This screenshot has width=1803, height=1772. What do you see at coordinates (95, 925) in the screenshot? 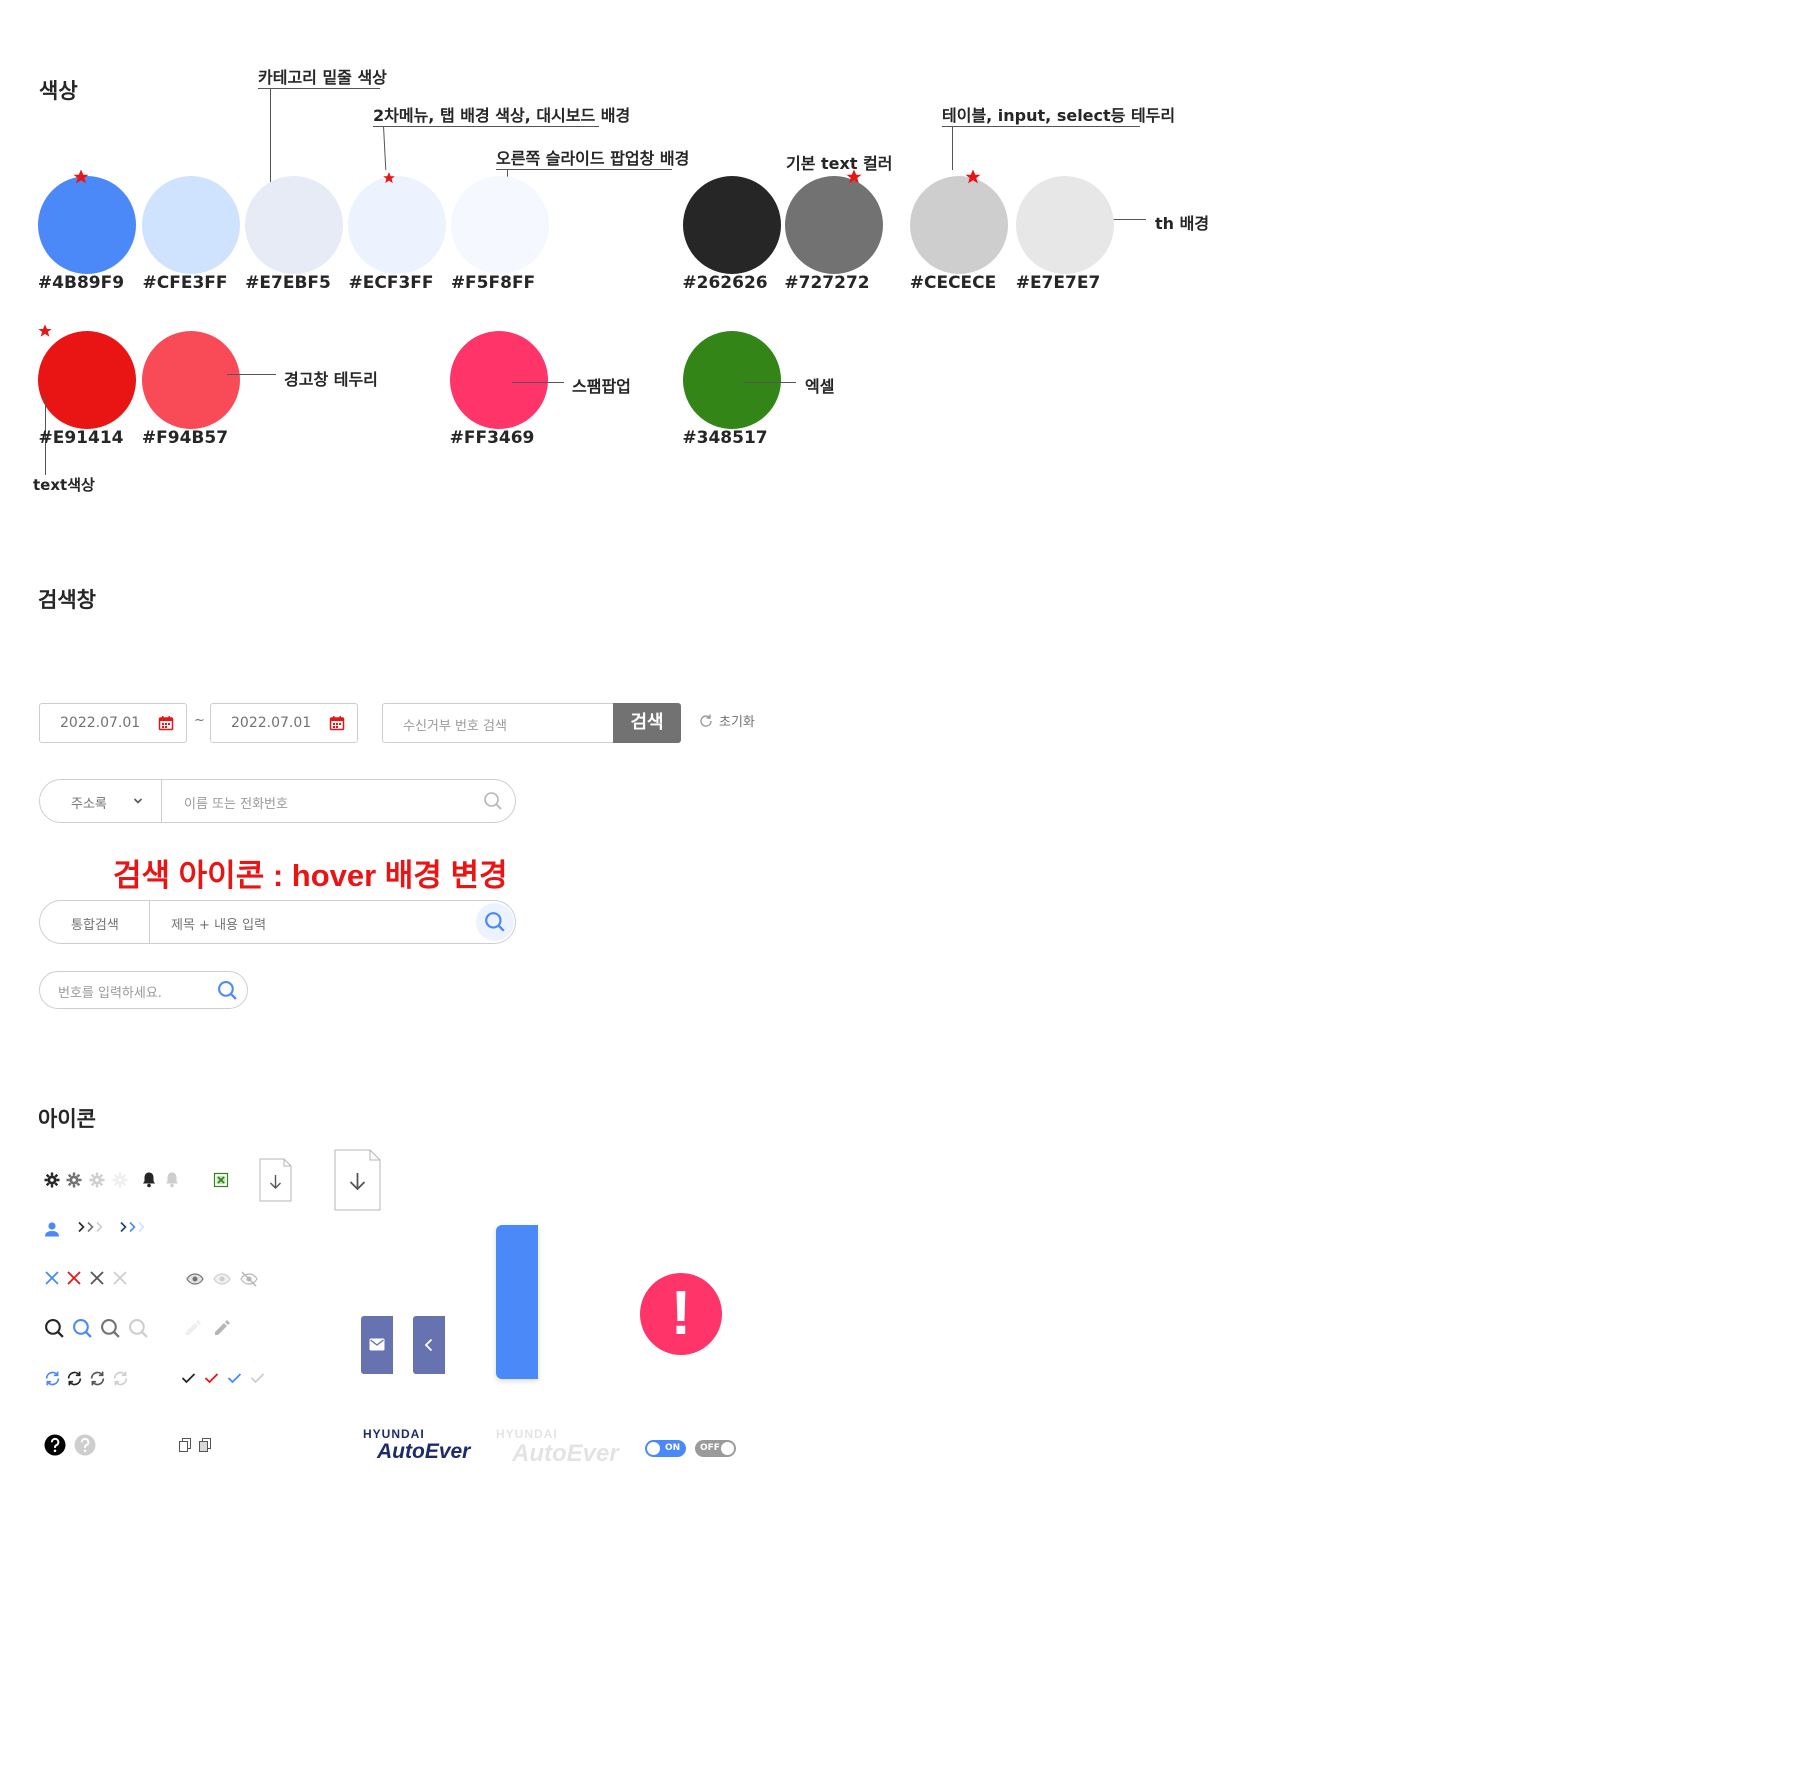
I see `integrated-search-label: 통합검색` at bounding box center [95, 925].